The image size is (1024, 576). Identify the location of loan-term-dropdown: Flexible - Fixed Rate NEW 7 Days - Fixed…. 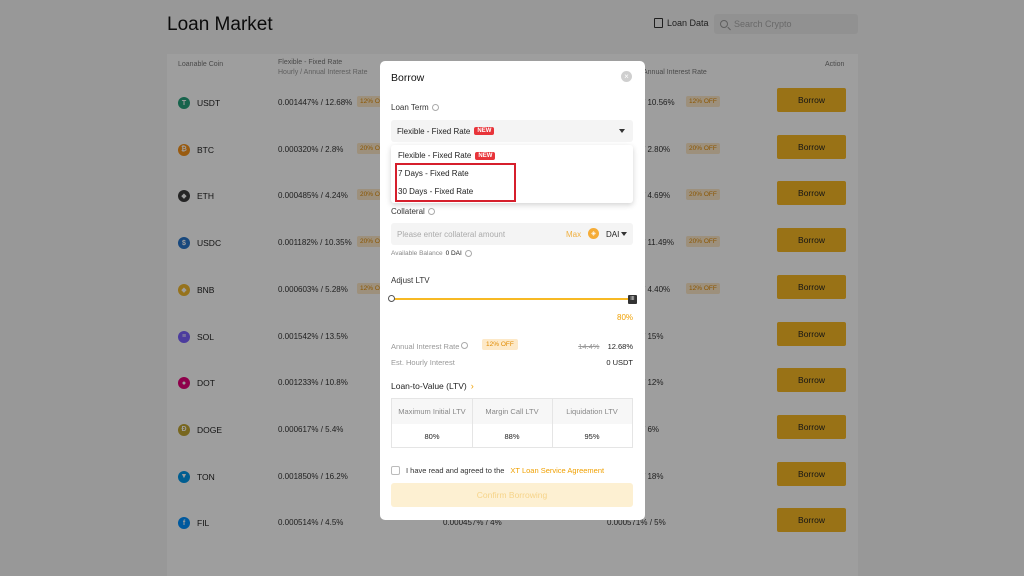
(512, 174).